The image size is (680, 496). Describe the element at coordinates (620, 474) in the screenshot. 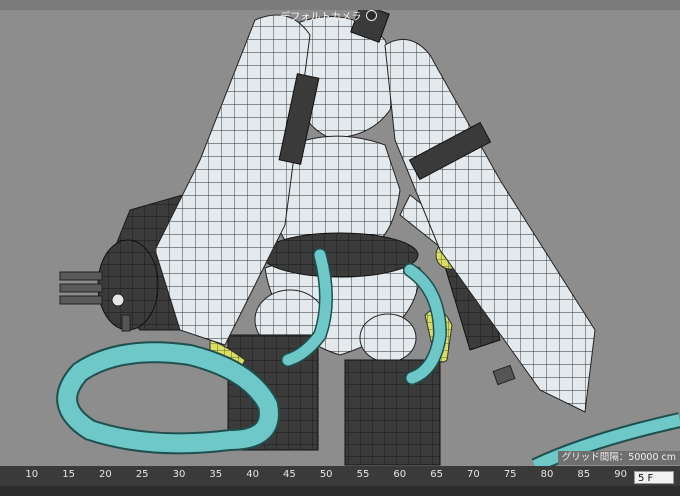

I see `timeline-tick-label: 90` at that location.